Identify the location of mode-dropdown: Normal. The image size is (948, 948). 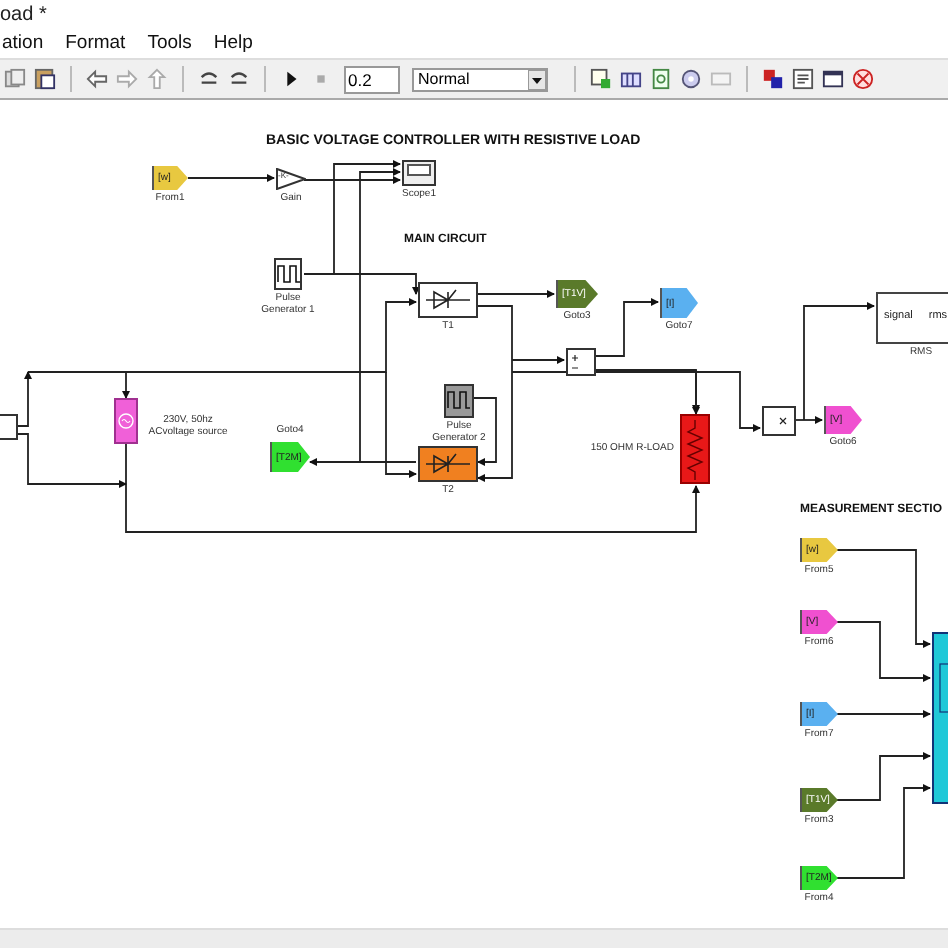
(480, 79).